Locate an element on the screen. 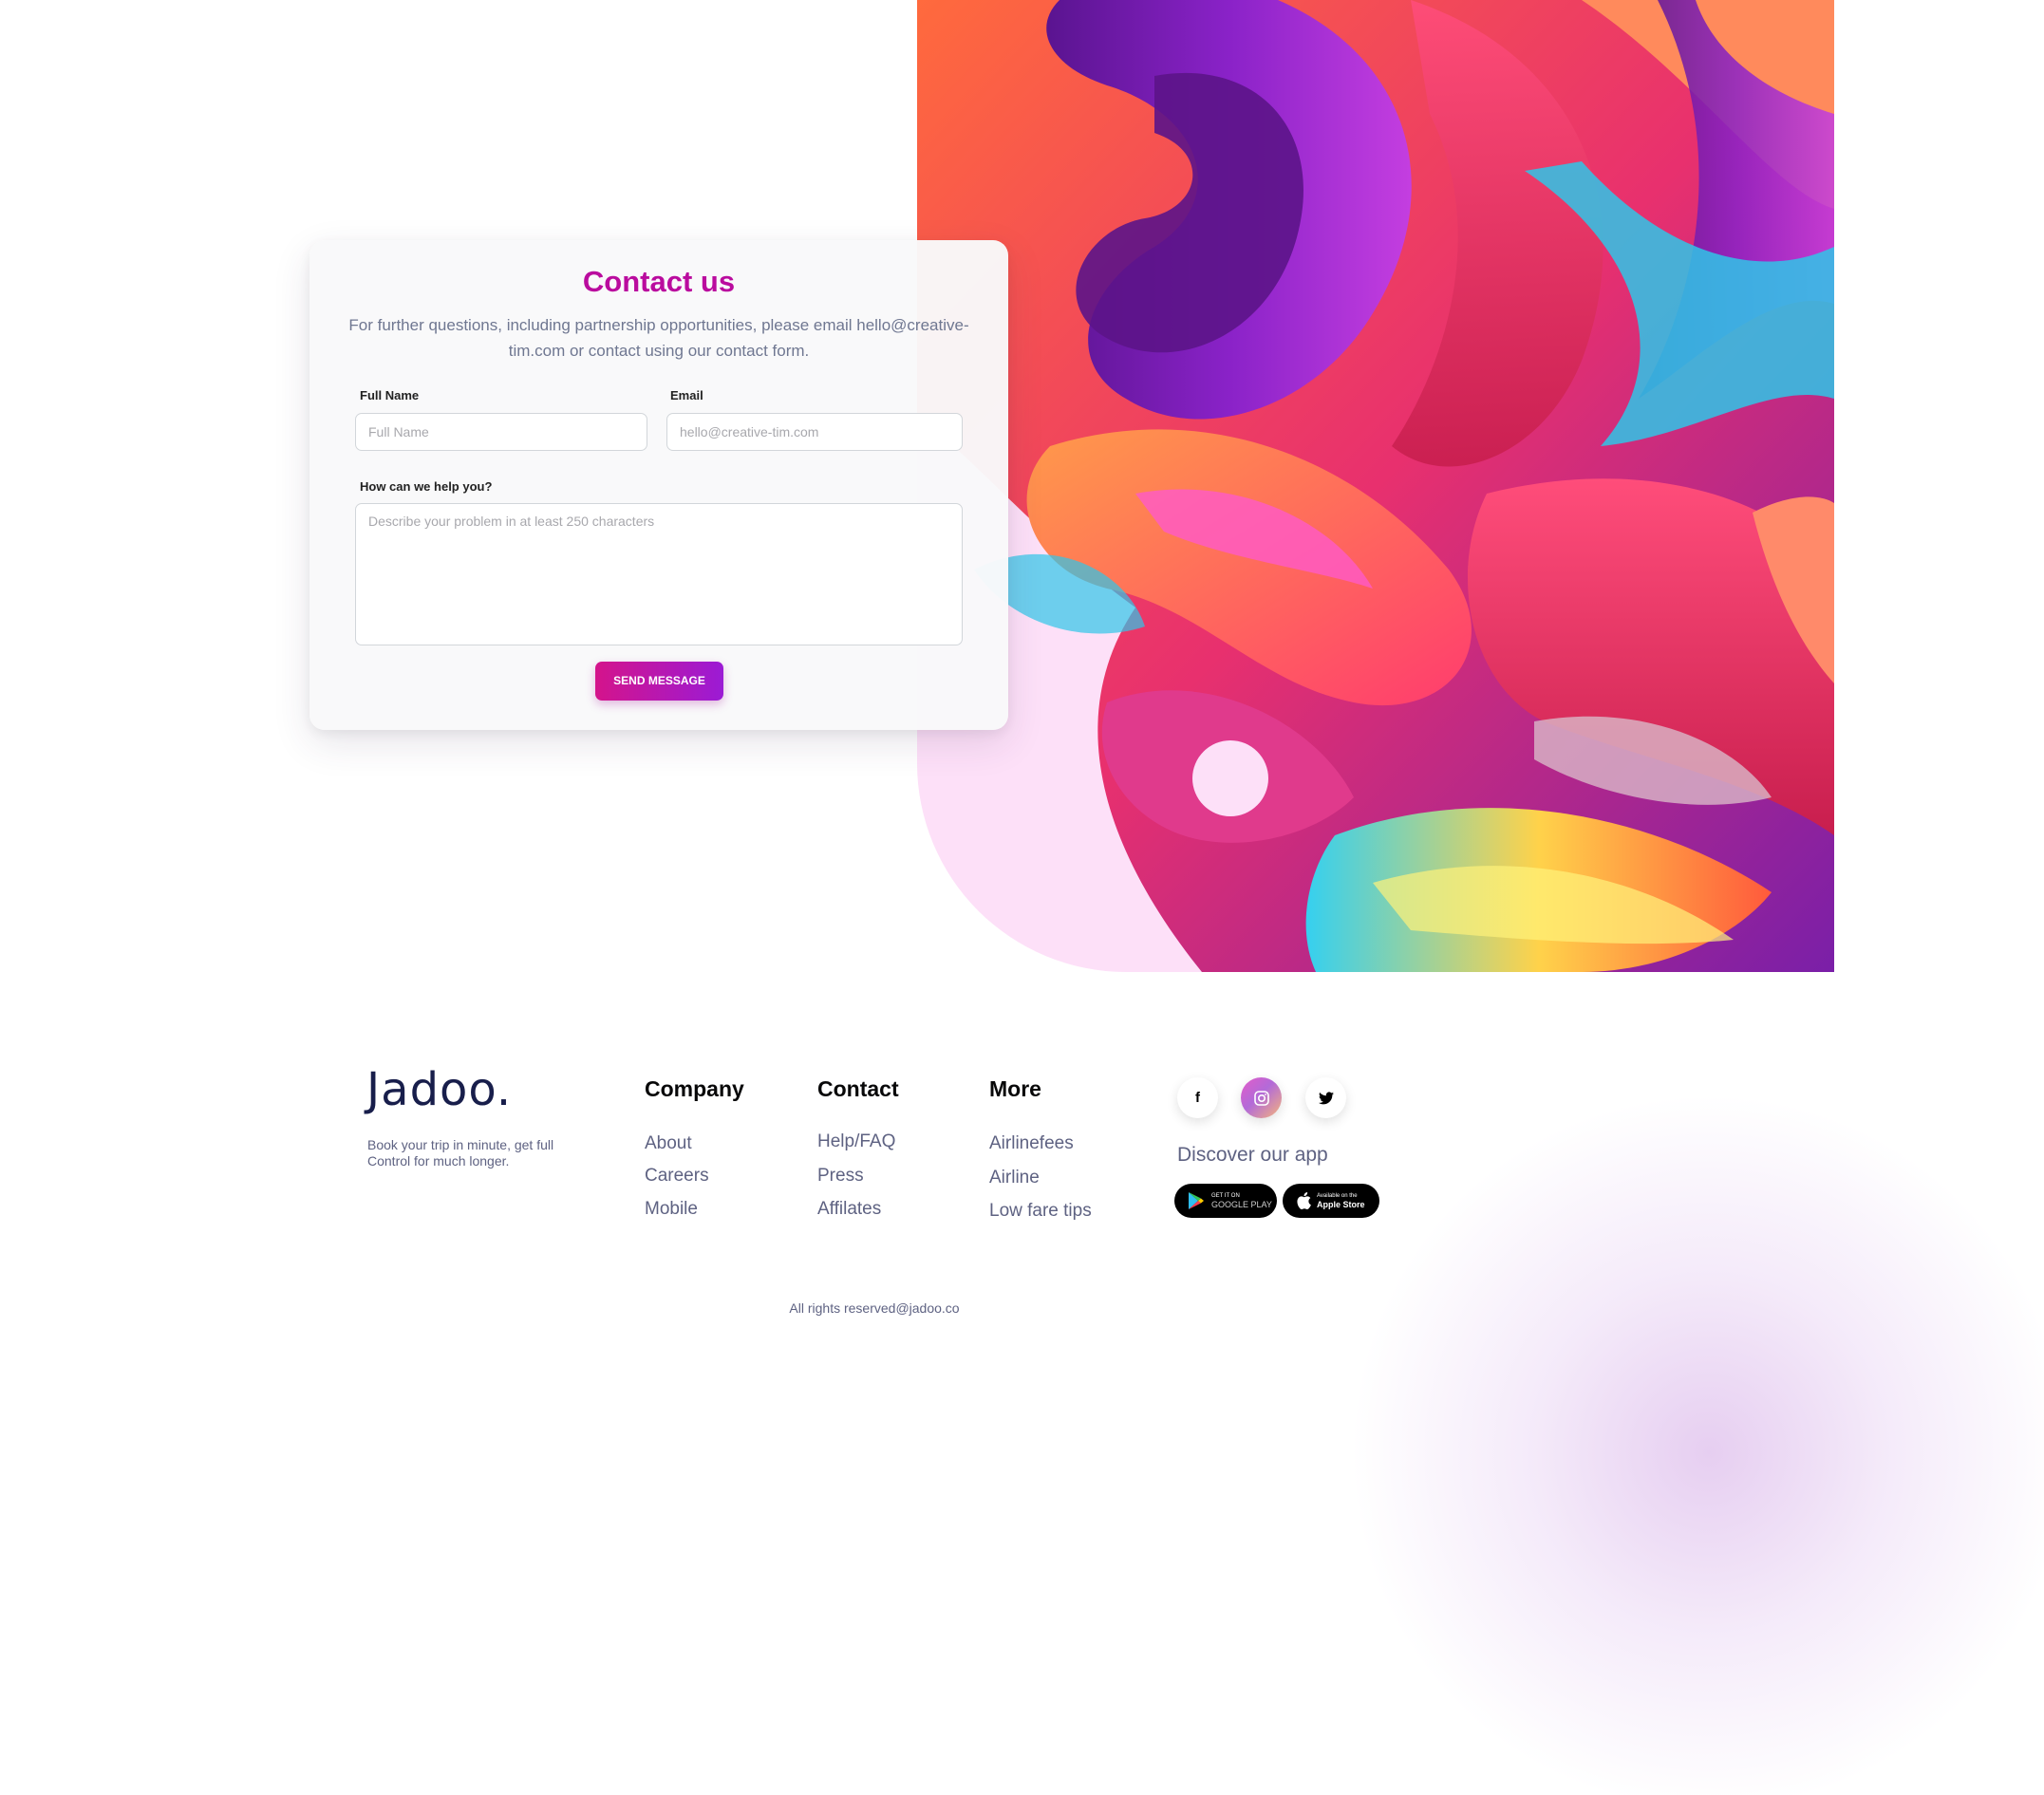 This screenshot has height=1795, width=2044. copyright-text: All rights reserved@jadoo.co is located at coordinates (874, 1308).